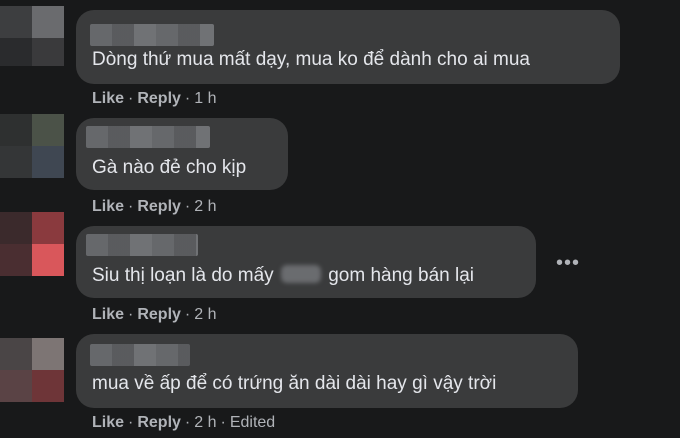  Describe the element at coordinates (169, 167) in the screenshot. I see `comment-text: Gà nào đẻ cho kịp` at that location.